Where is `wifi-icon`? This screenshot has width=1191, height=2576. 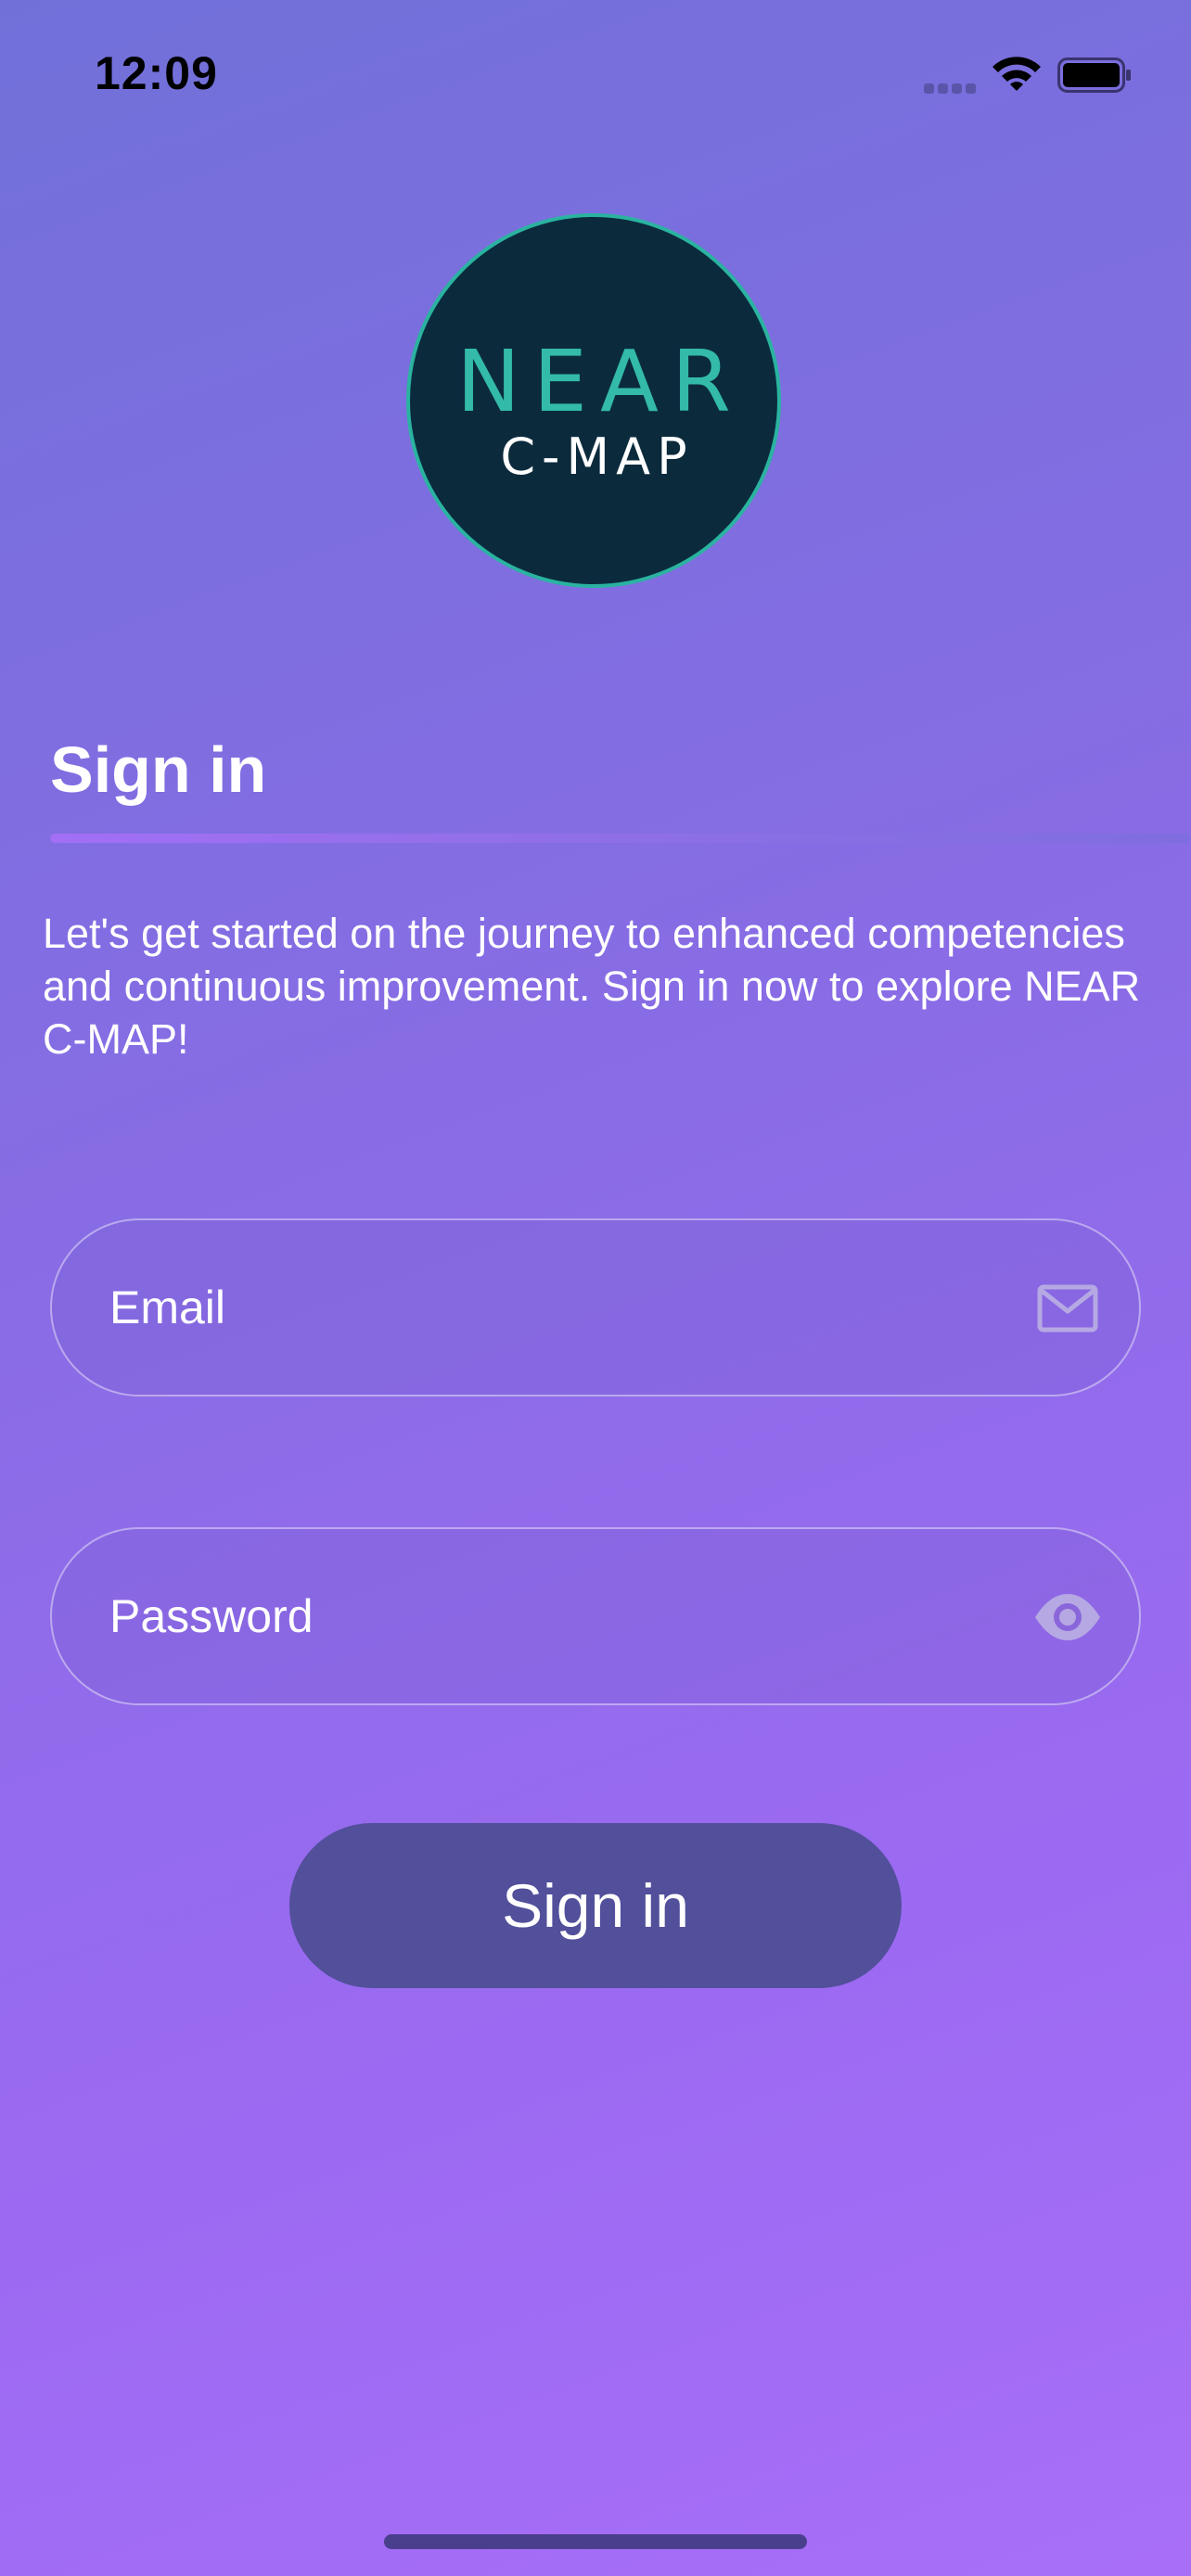
wifi-icon is located at coordinates (1016, 74).